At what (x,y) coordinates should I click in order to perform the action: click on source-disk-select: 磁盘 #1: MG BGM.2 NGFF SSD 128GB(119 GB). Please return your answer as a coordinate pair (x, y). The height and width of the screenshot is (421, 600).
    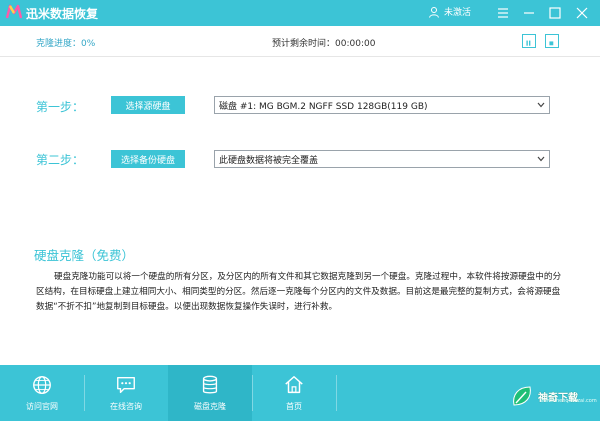
    Looking at the image, I should click on (382, 105).